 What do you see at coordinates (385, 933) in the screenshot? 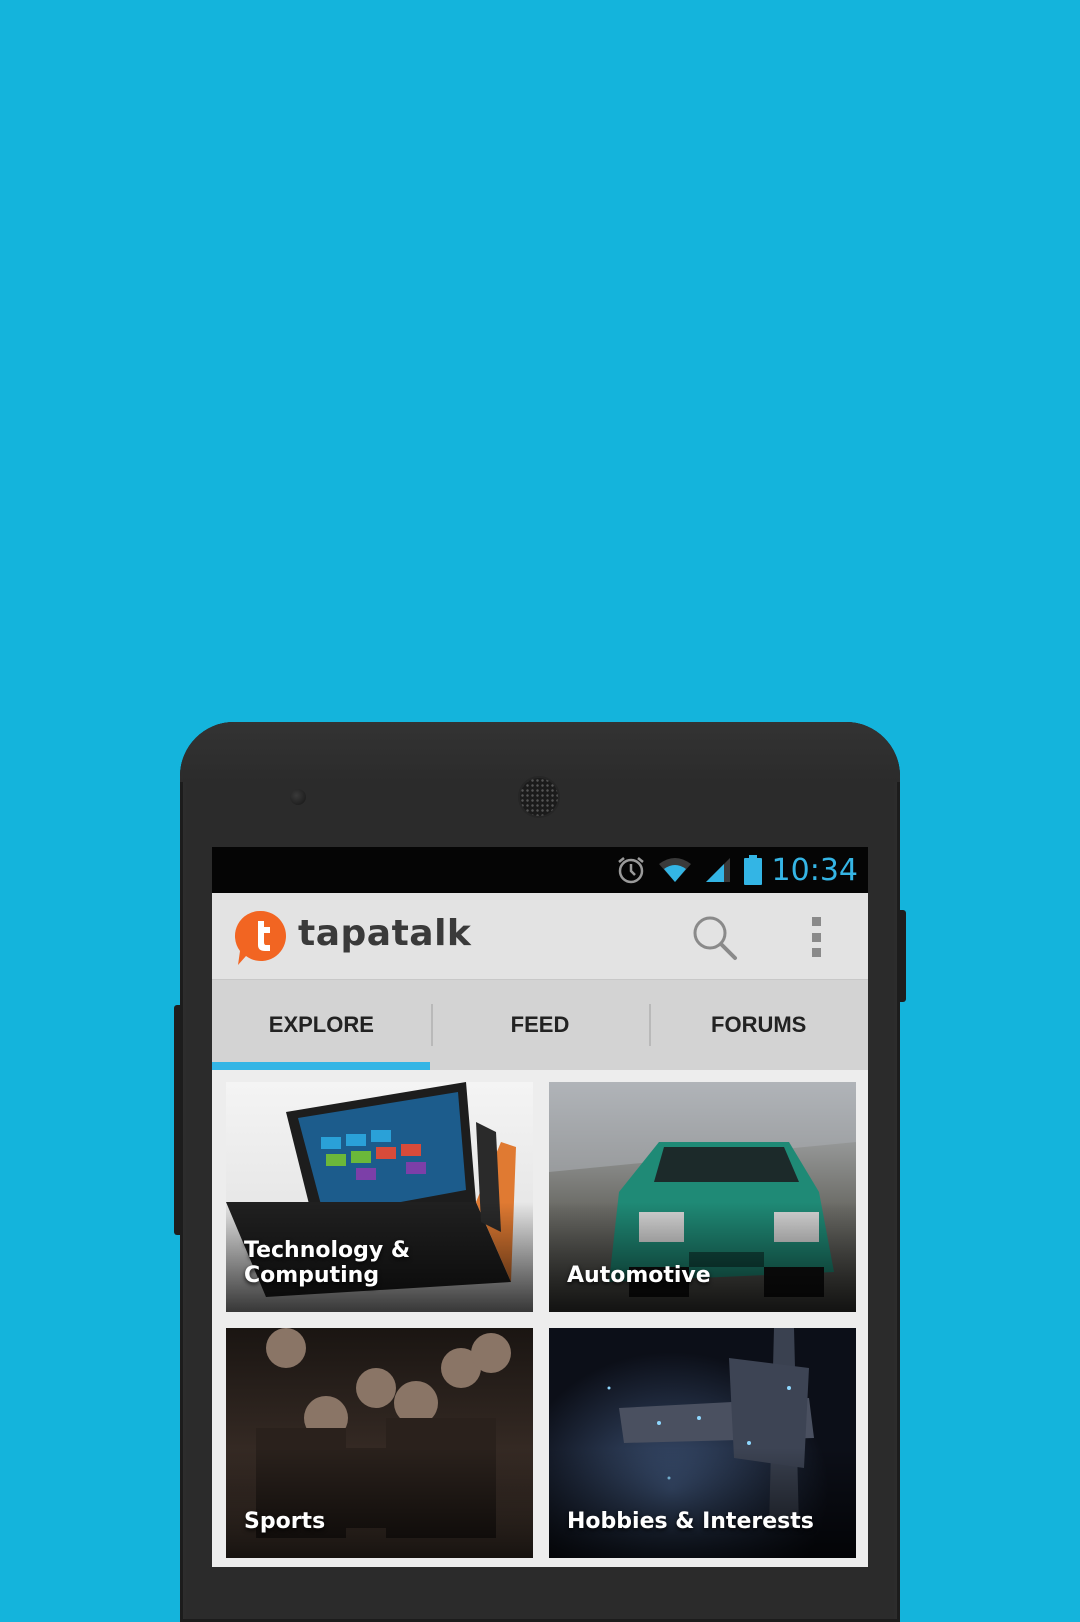
I see `app-title: tapatalk` at bounding box center [385, 933].